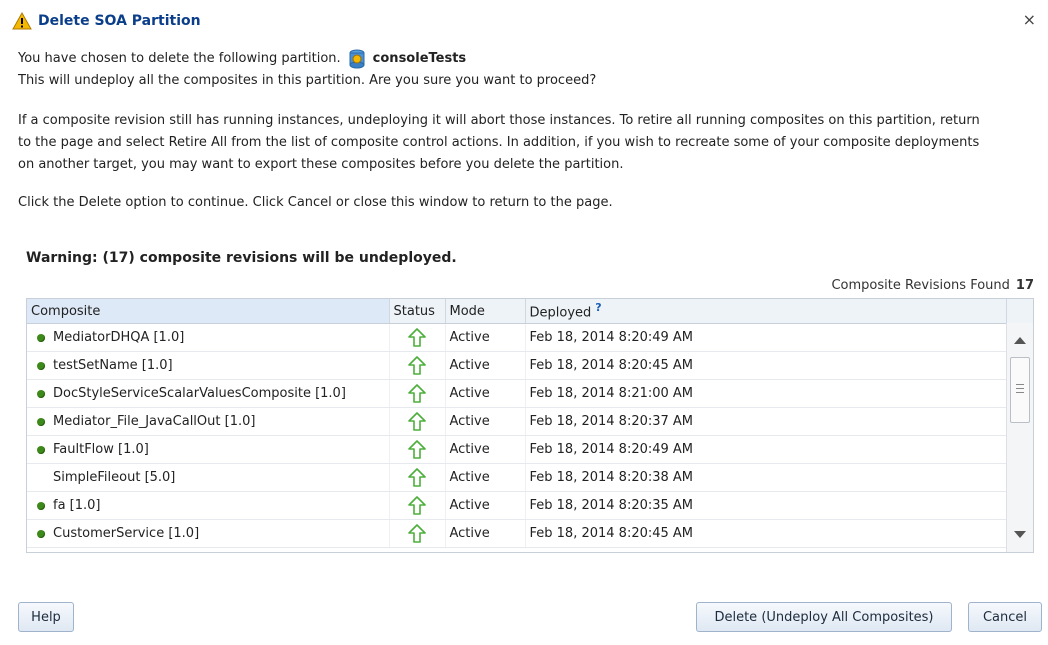 Image resolution: width=1048 pixels, height=645 pixels. What do you see at coordinates (766, 421) in the screenshot?
I see `deployed-cell: Feb 18, 2014 8:20:37 AM` at bounding box center [766, 421].